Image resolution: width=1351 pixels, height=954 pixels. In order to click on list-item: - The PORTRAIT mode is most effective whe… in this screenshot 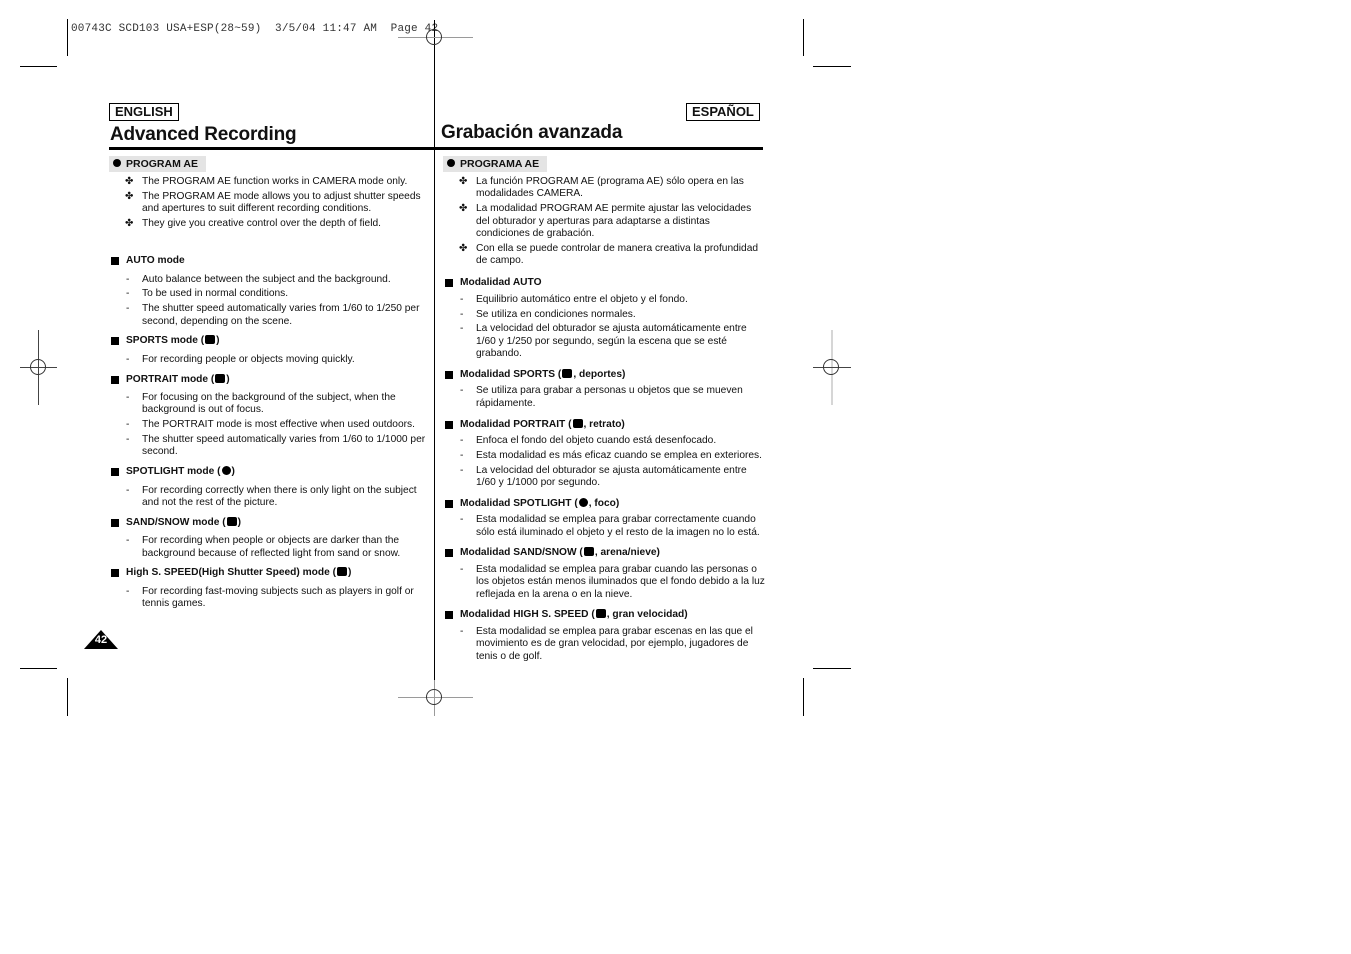, I will do `click(270, 425)`.